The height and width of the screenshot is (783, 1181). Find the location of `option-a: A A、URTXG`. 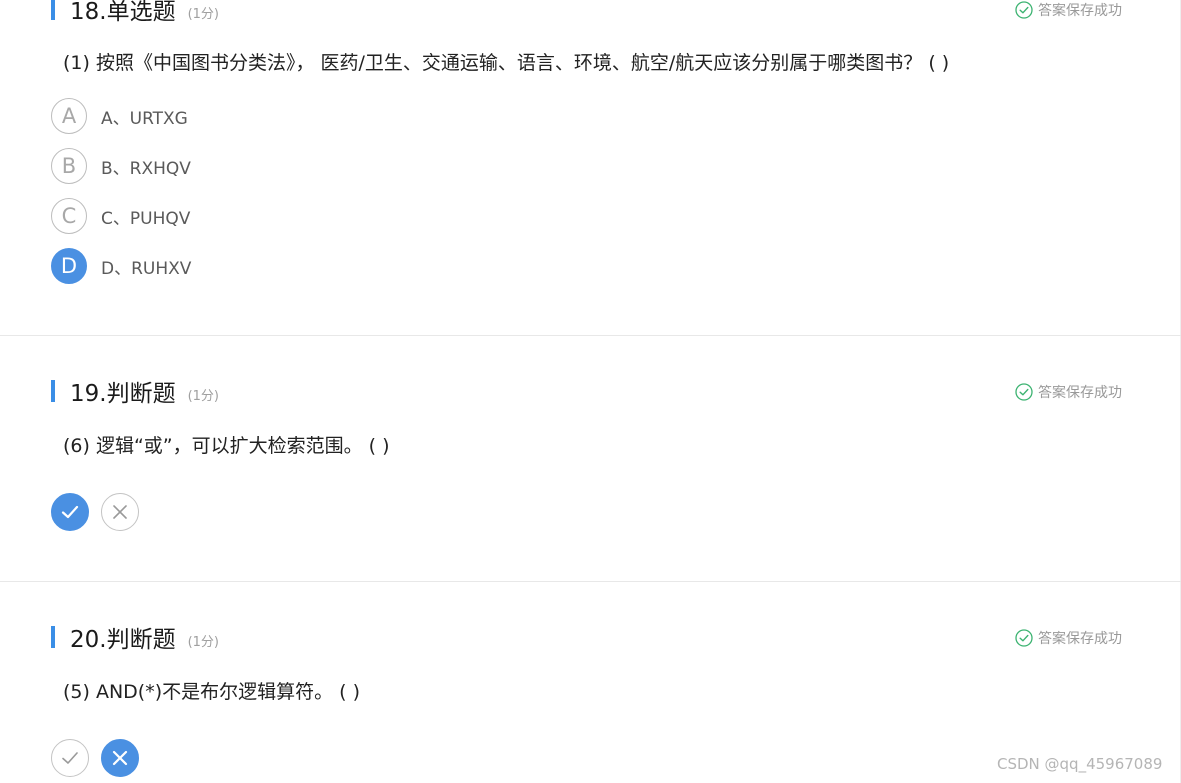

option-a: A A、URTXG is located at coordinates (119, 116).